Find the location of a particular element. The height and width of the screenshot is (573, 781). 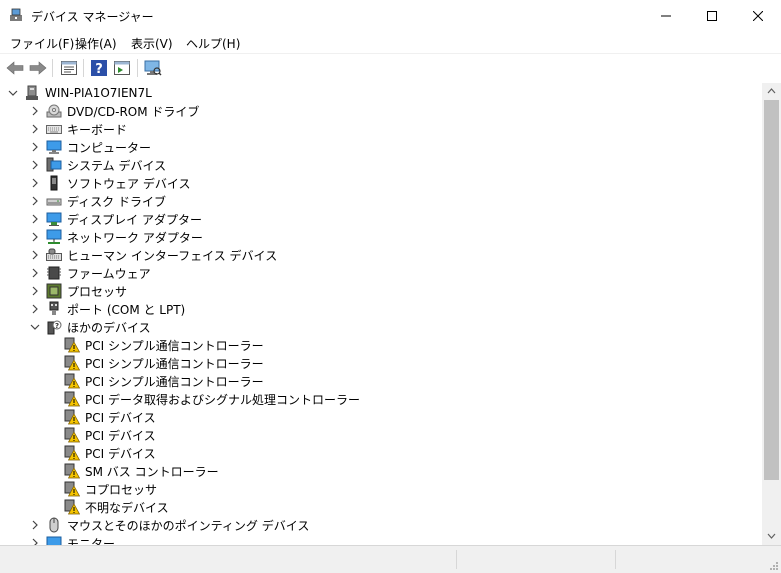

menu-help: ヘルプ(H) is located at coordinates (213, 43).